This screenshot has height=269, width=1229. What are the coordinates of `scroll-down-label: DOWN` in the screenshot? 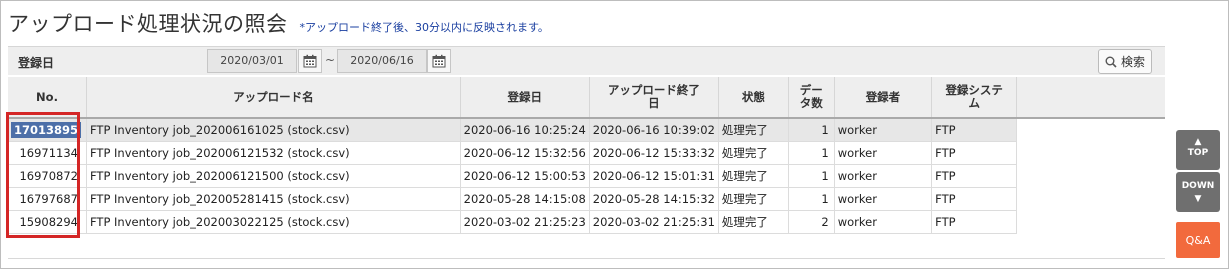 It's located at (1198, 186).